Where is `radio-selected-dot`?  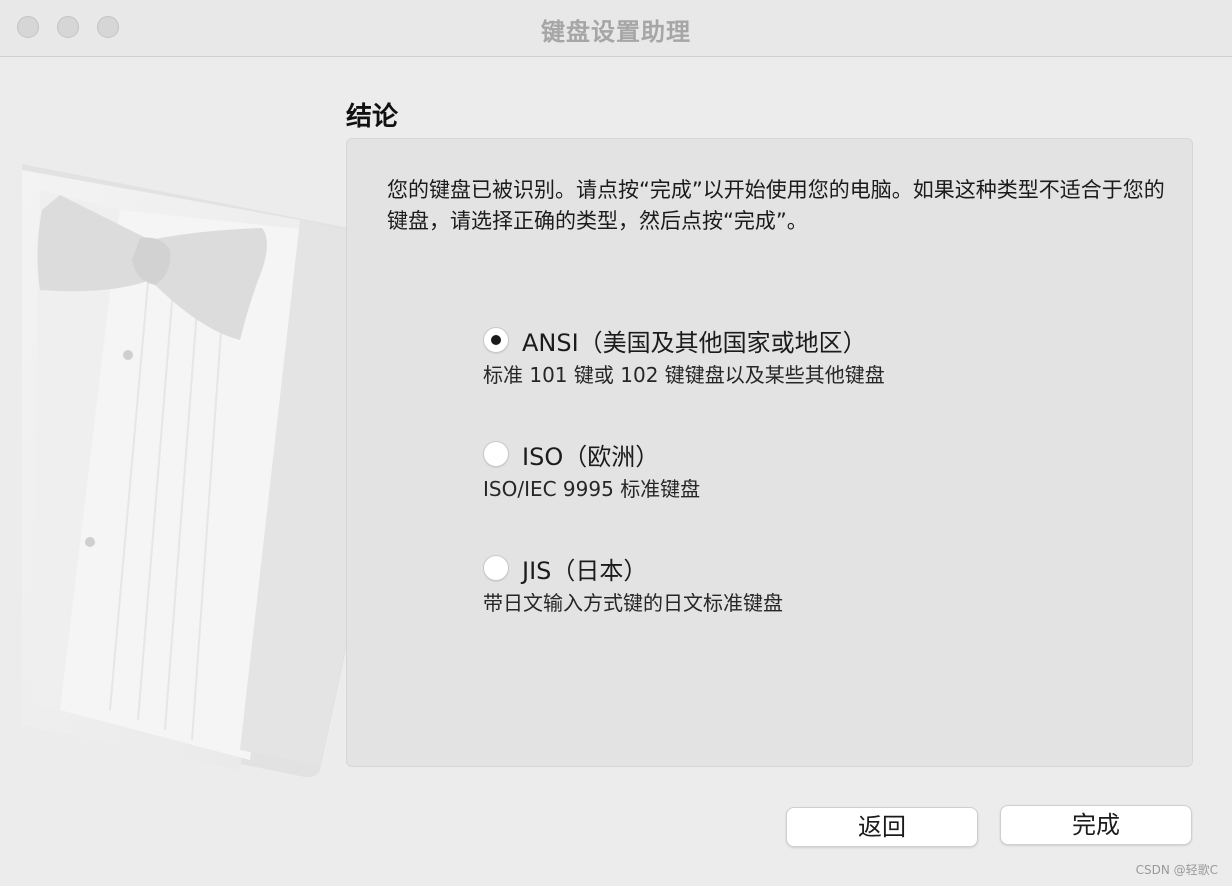
radio-selected-dot is located at coordinates (496, 340).